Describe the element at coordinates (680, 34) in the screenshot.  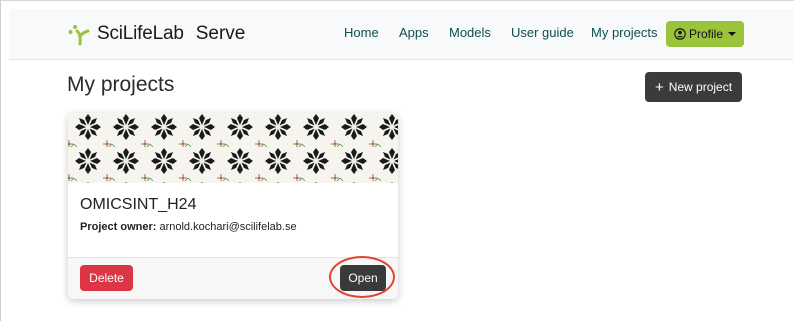
I see `user-circle-icon` at that location.